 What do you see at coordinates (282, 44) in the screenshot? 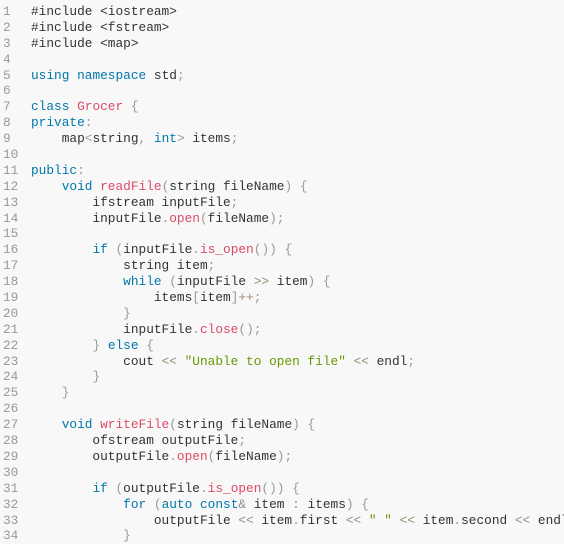
I see `code-line: 3 #include <map>` at bounding box center [282, 44].